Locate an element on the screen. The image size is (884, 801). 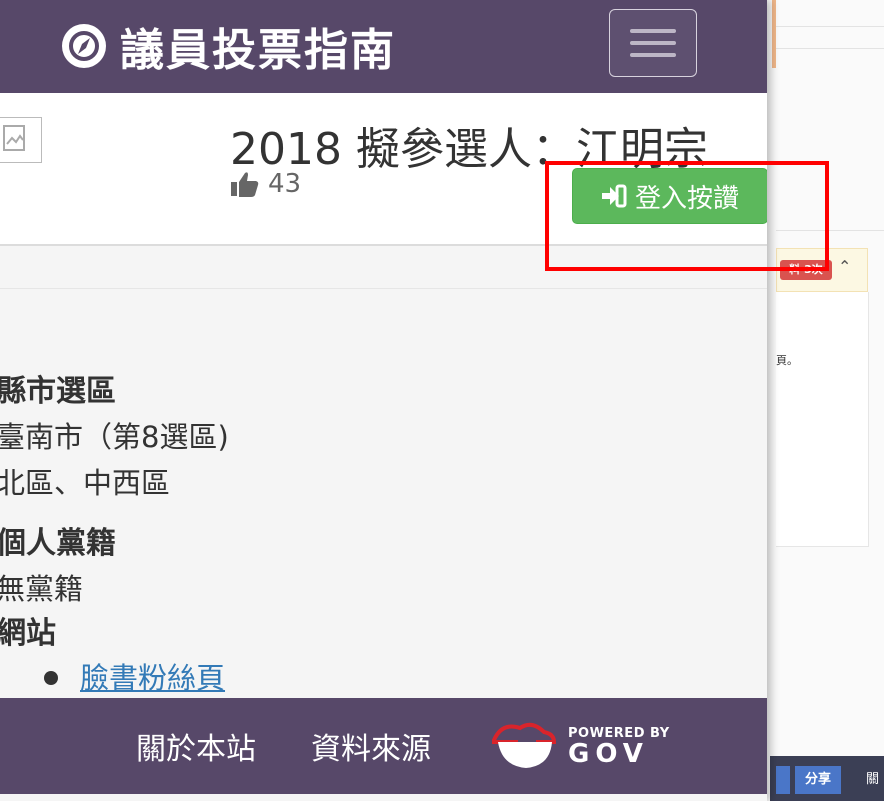
list-item: 臉書粉絲頁 is located at coordinates (136, 678).